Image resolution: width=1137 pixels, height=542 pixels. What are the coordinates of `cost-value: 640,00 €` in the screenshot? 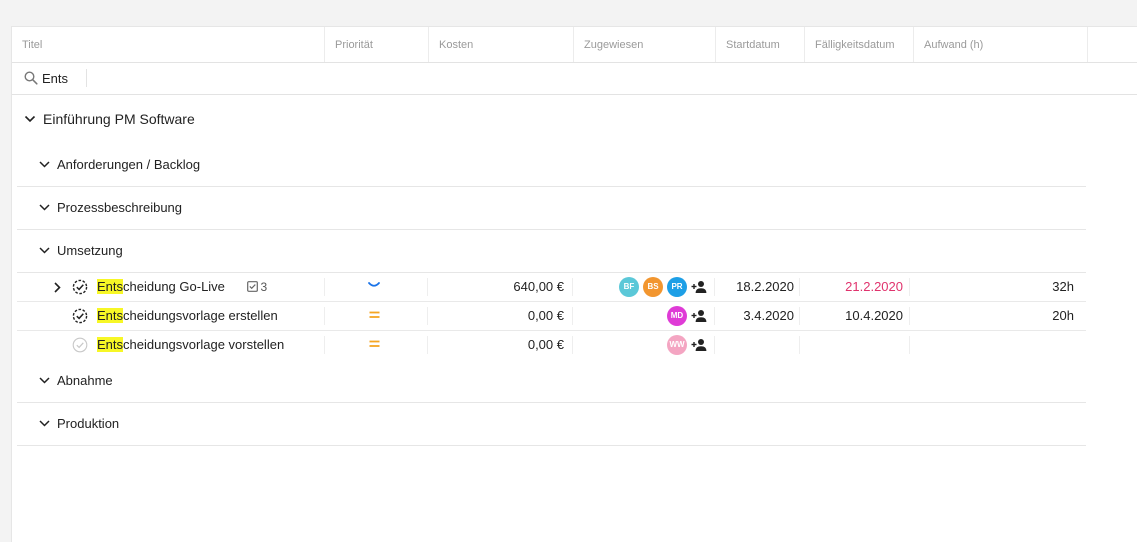 It's located at (538, 286).